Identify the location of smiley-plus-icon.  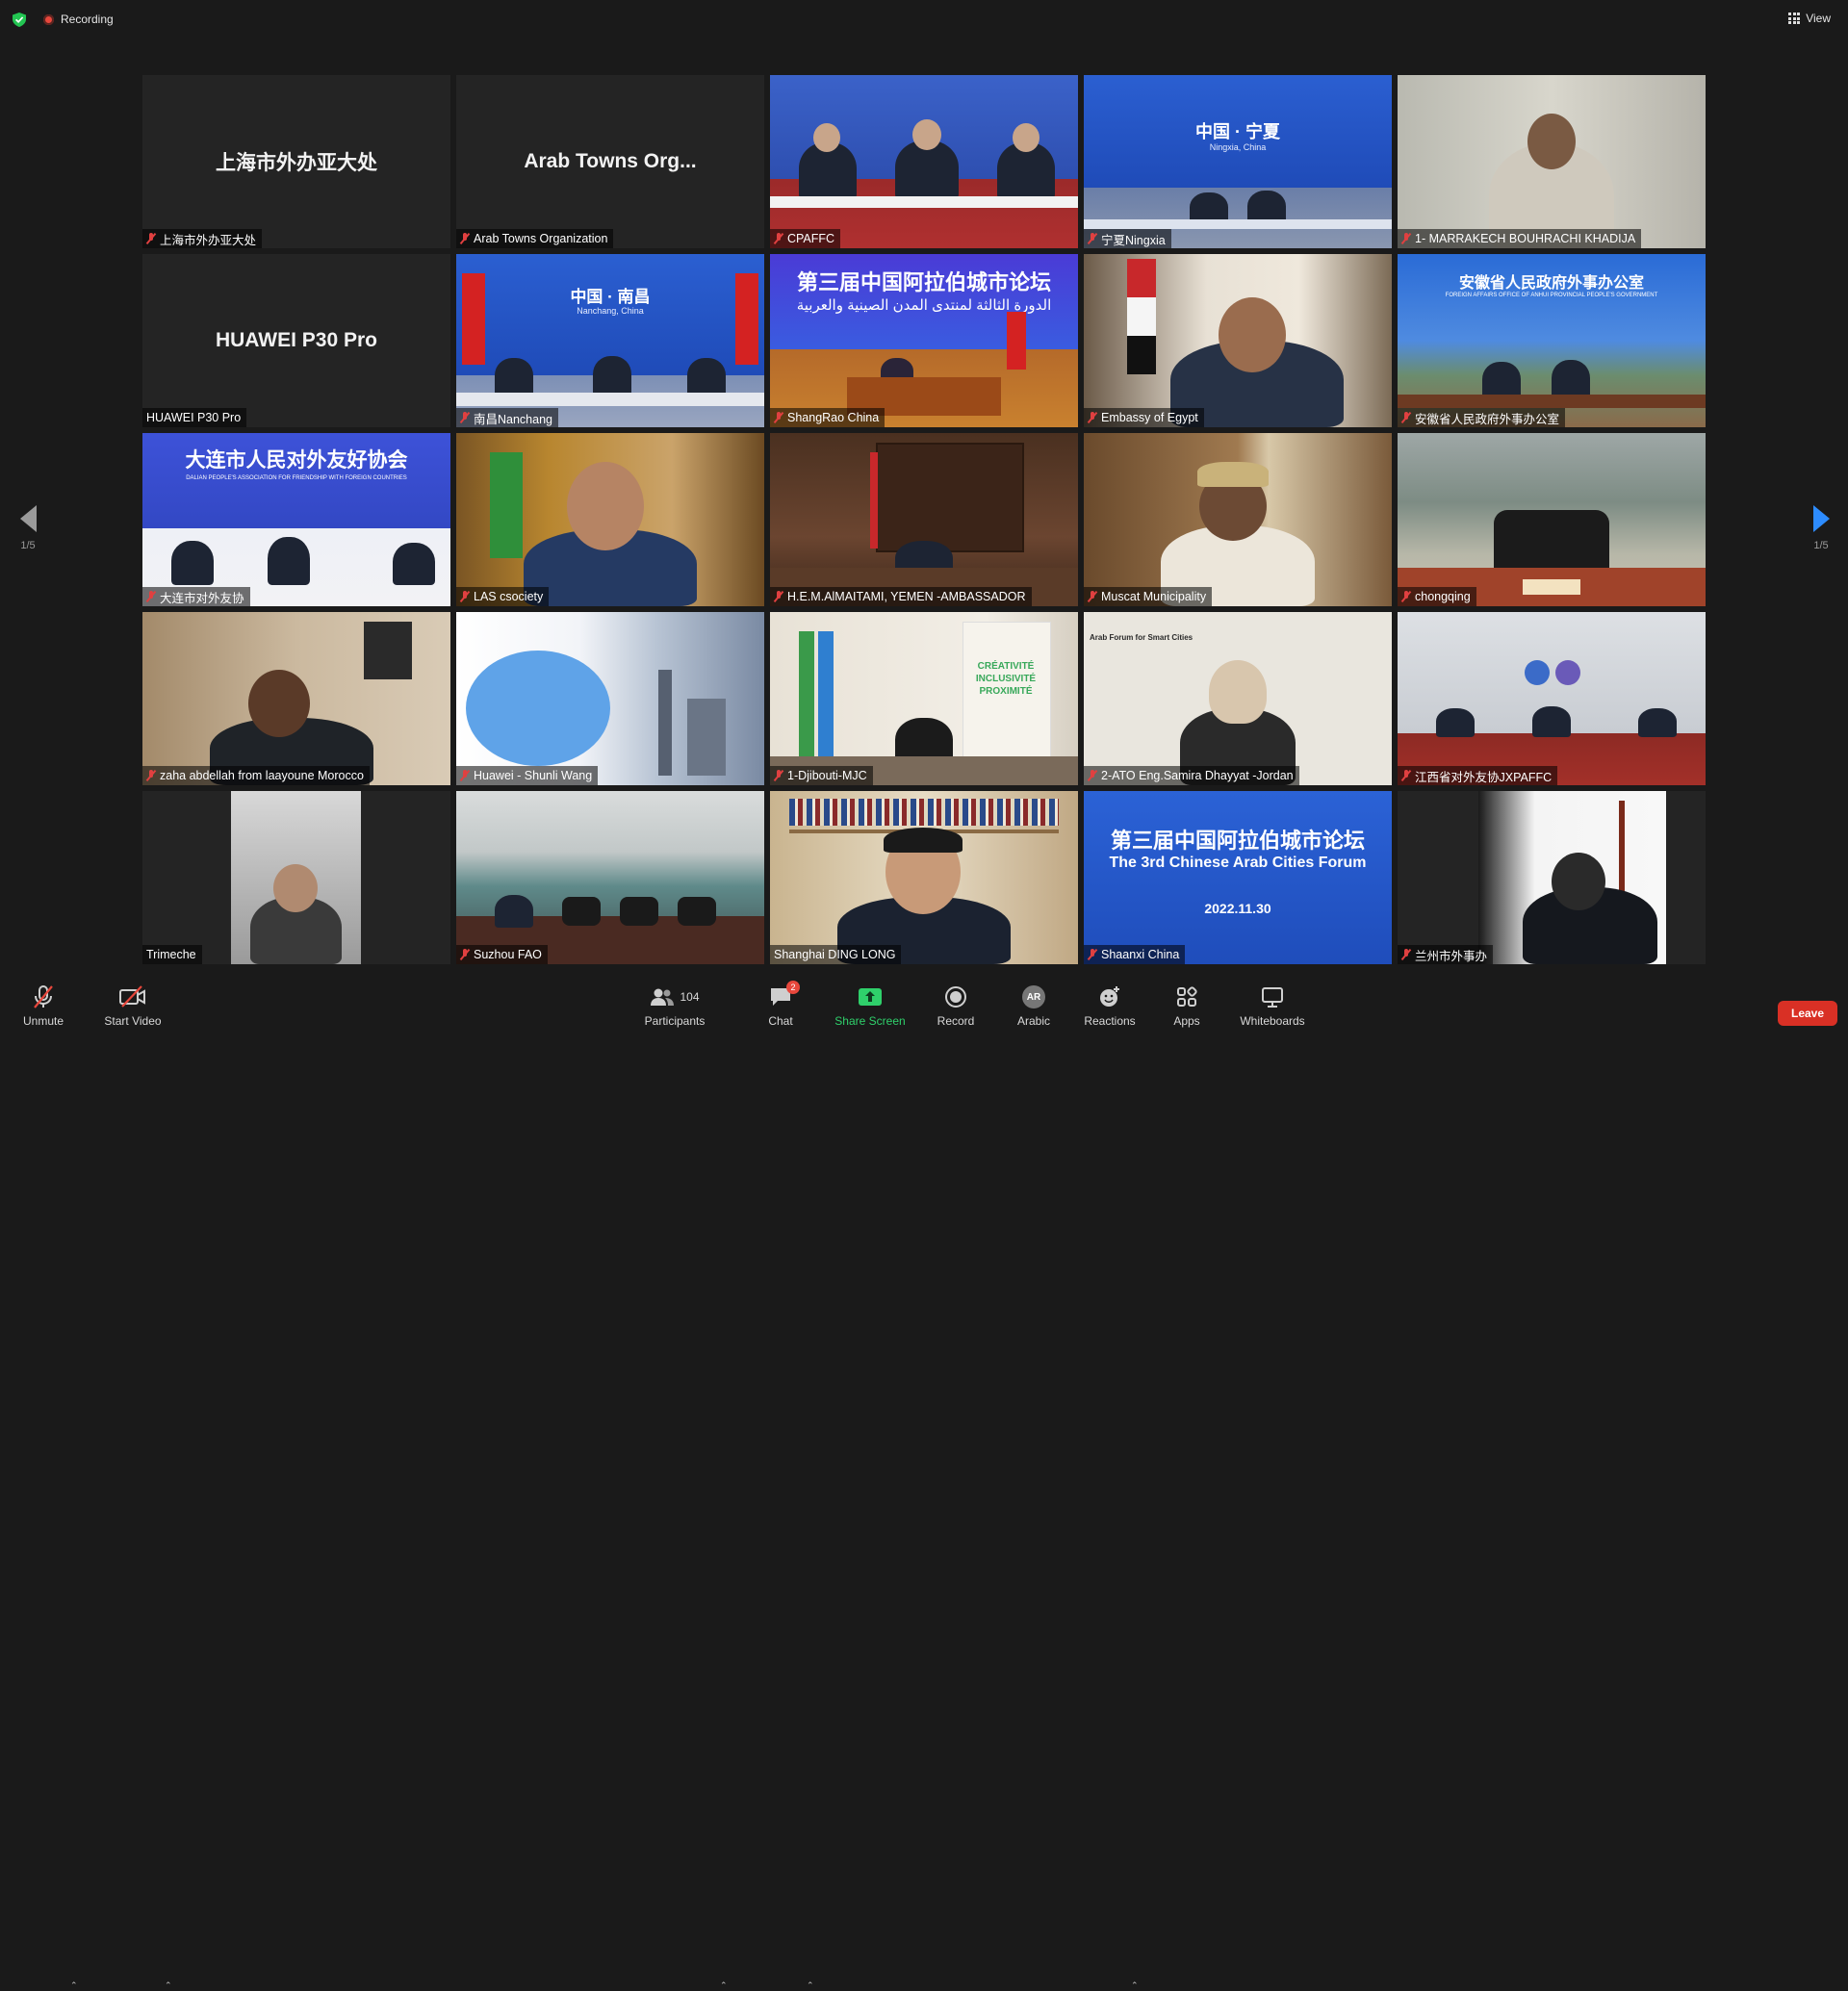
(1109, 997).